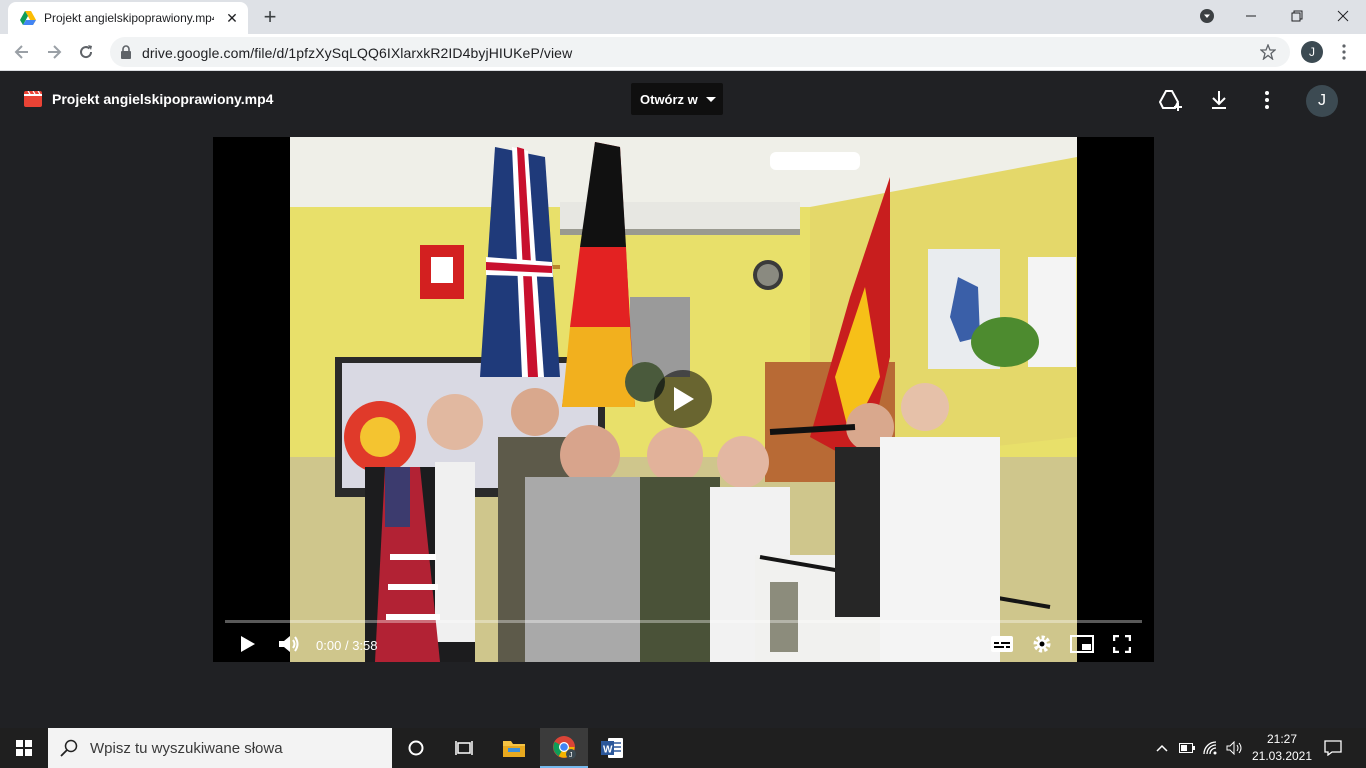 Image resolution: width=1366 pixels, height=768 pixels. Describe the element at coordinates (365, 645) in the screenshot. I see `duration: 3:58` at that location.